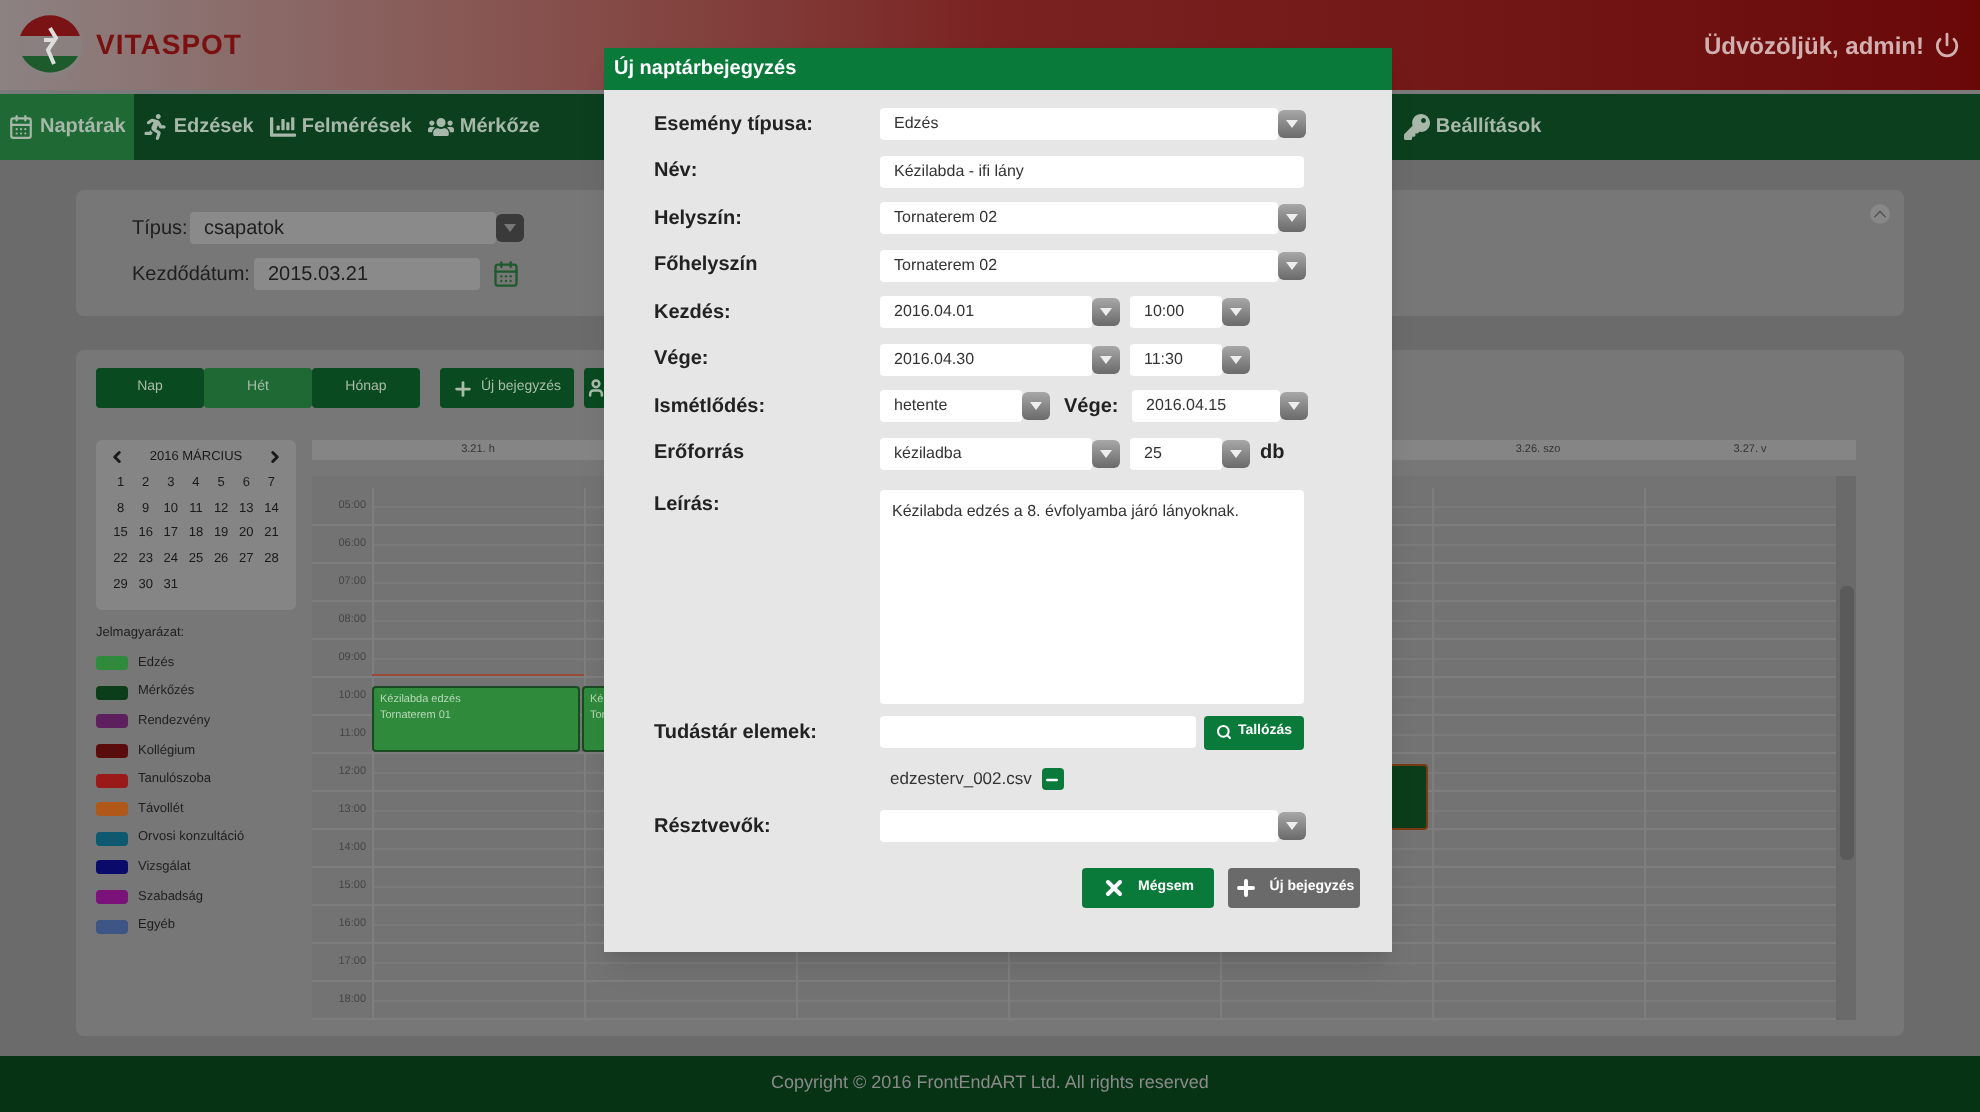 This screenshot has width=1980, height=1112. What do you see at coordinates (440, 127) in the screenshot?
I see `people-icon` at bounding box center [440, 127].